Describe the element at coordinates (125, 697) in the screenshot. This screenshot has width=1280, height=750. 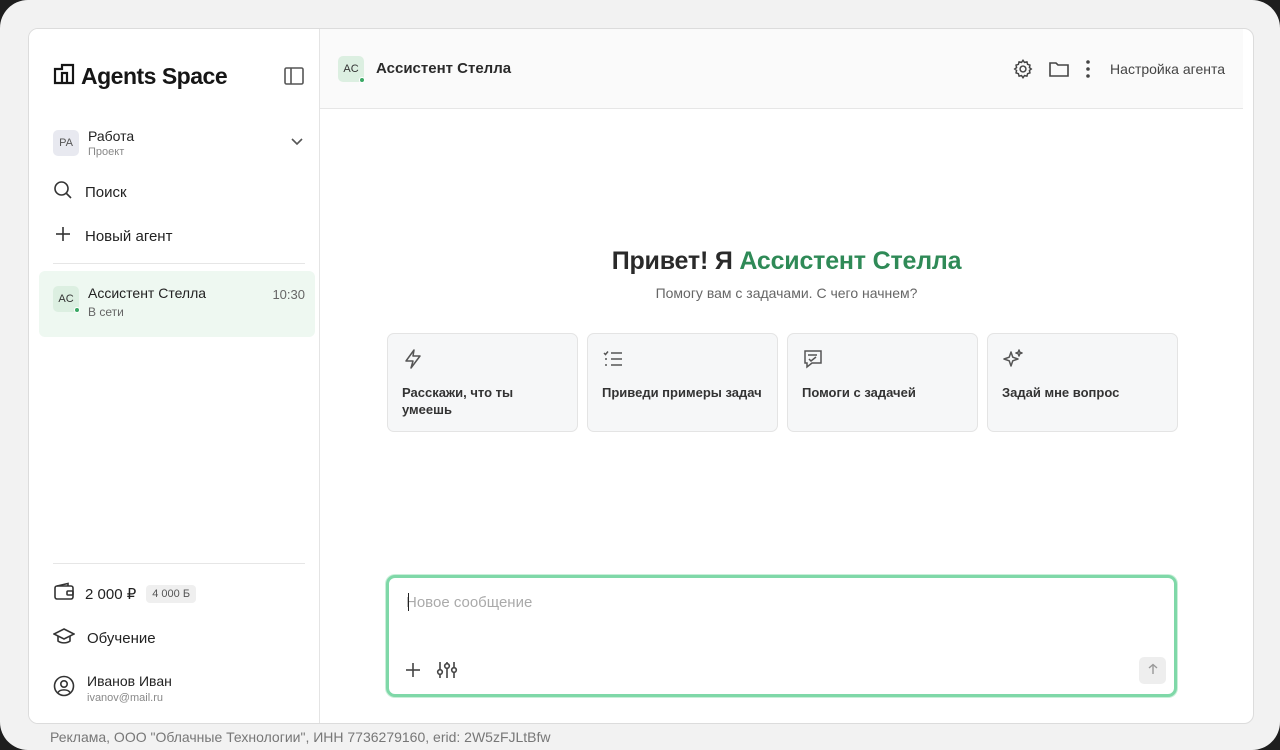
I see `user-email: ivanov@mail.ru` at that location.